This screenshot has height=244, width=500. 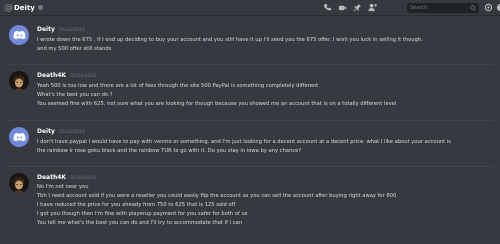 I want to click on search-input: Search, so click(x=443, y=8).